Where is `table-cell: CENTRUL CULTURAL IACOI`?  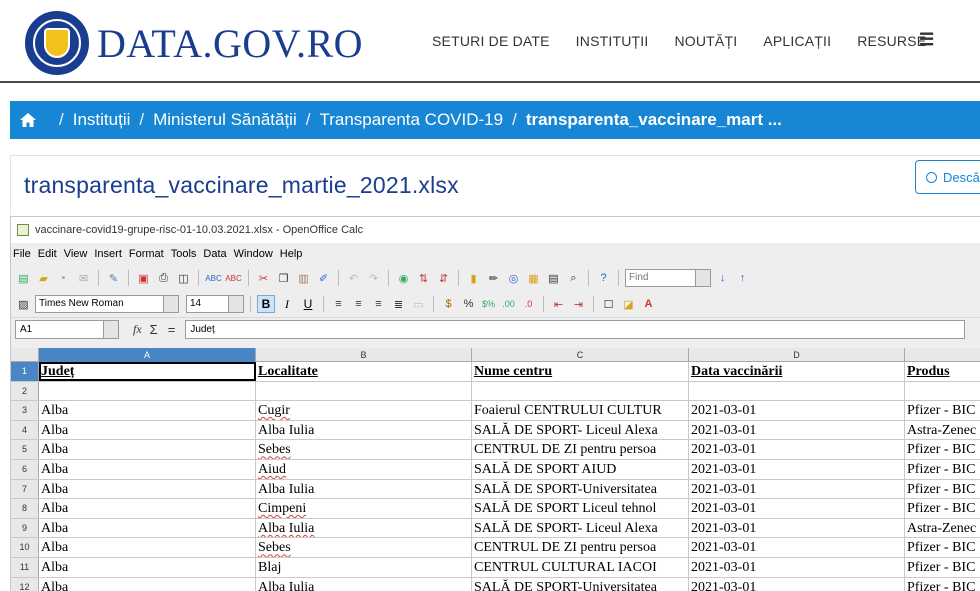 table-cell: CENTRUL CULTURAL IACOI is located at coordinates (580, 567).